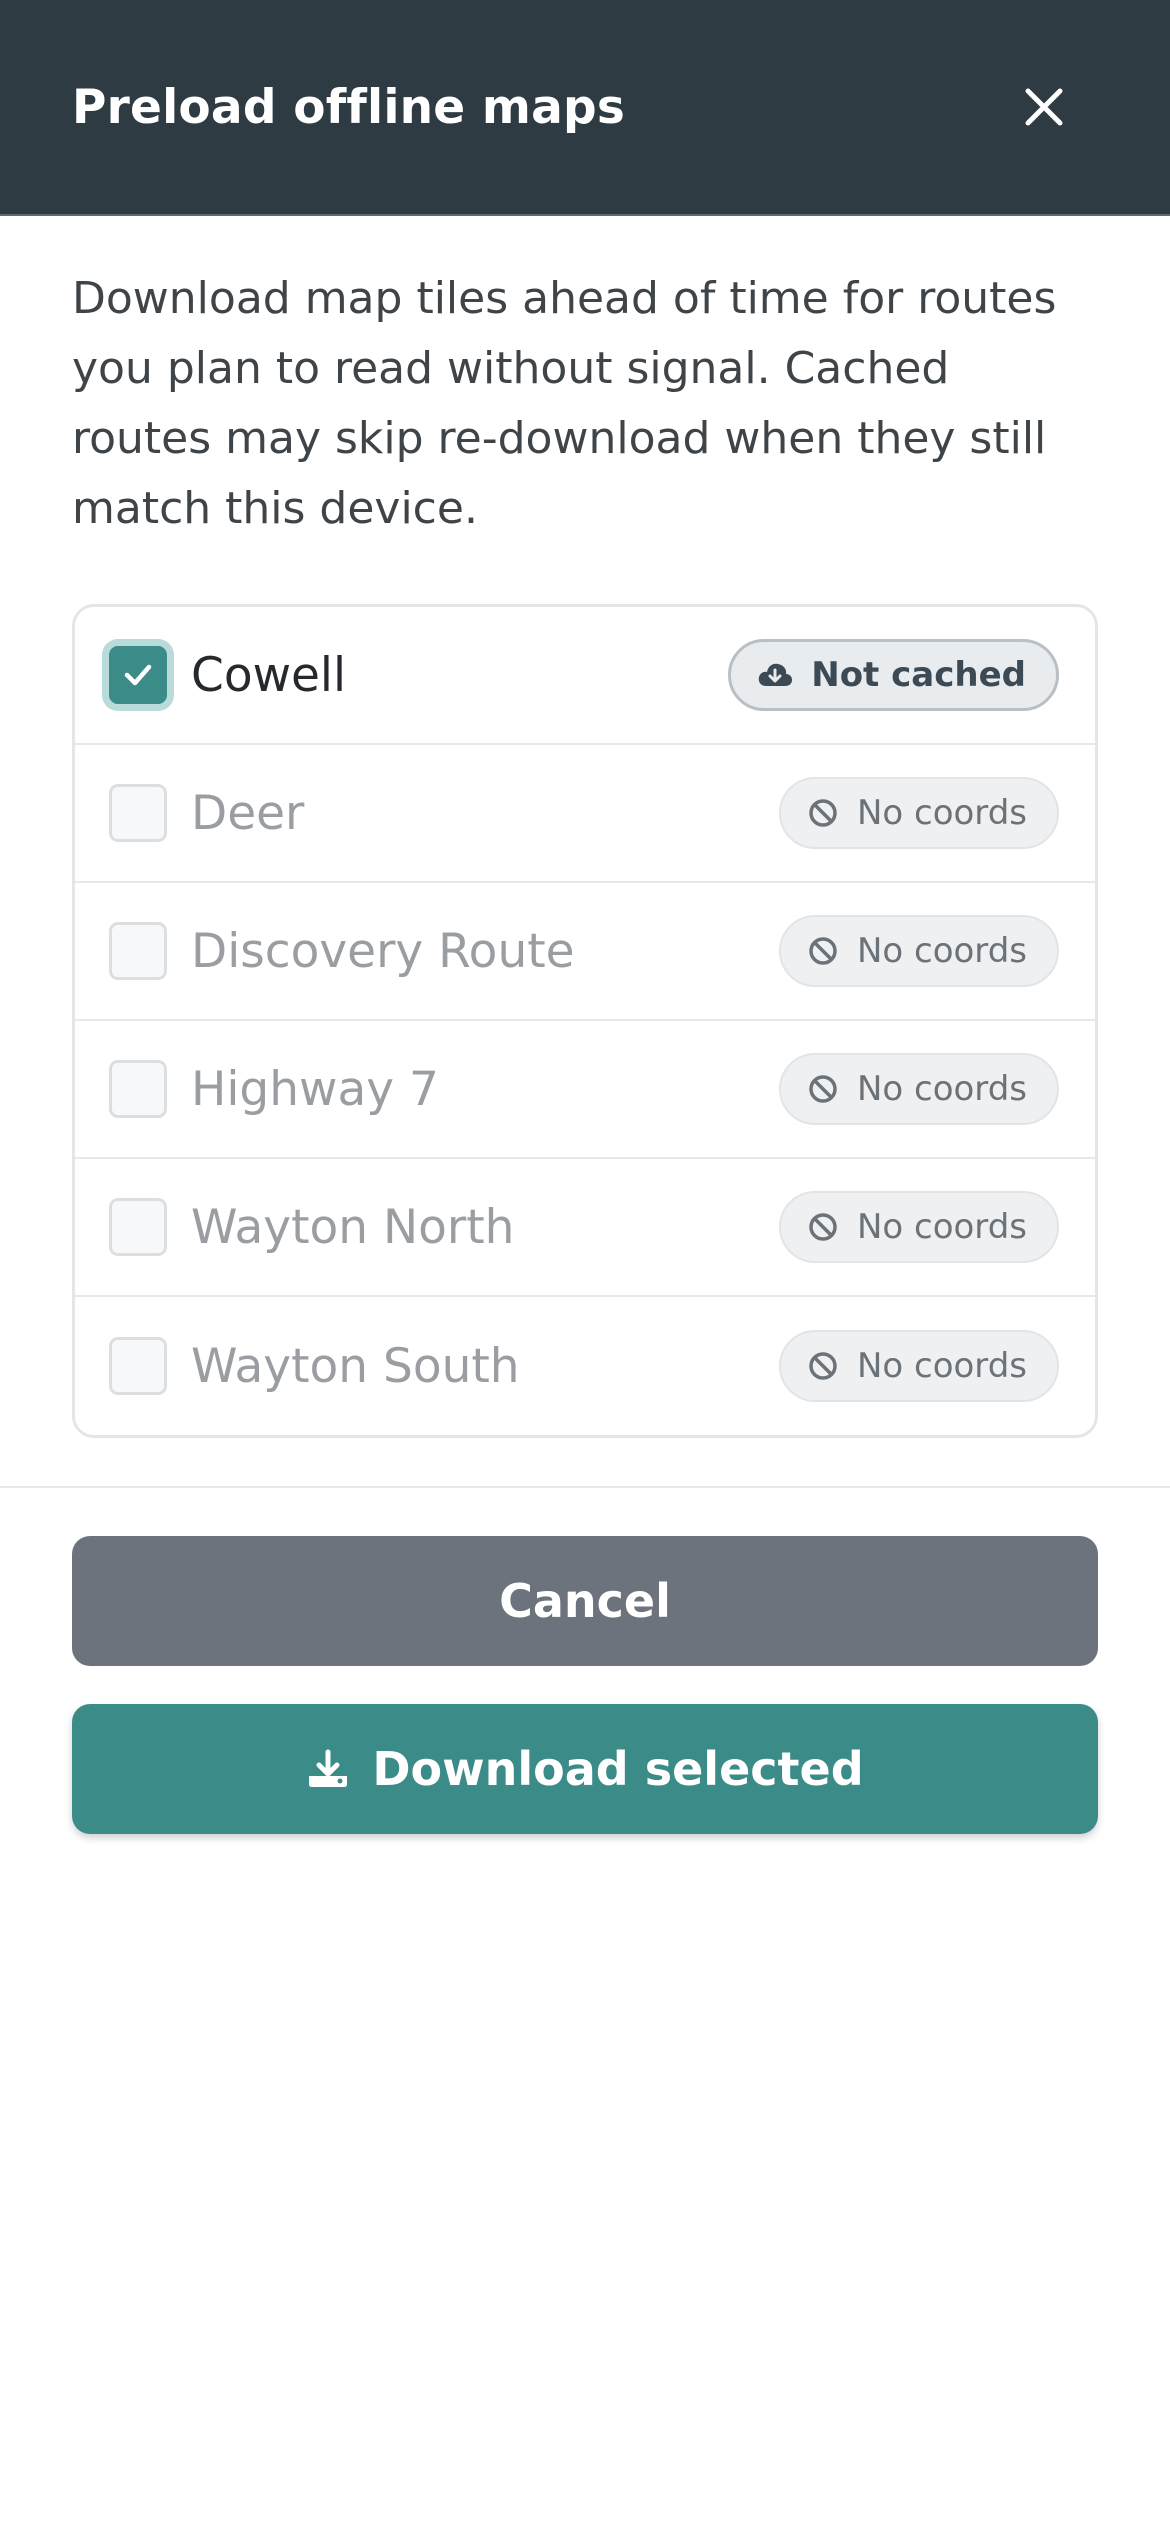  What do you see at coordinates (775, 674) in the screenshot?
I see `cloud-download-icon` at bounding box center [775, 674].